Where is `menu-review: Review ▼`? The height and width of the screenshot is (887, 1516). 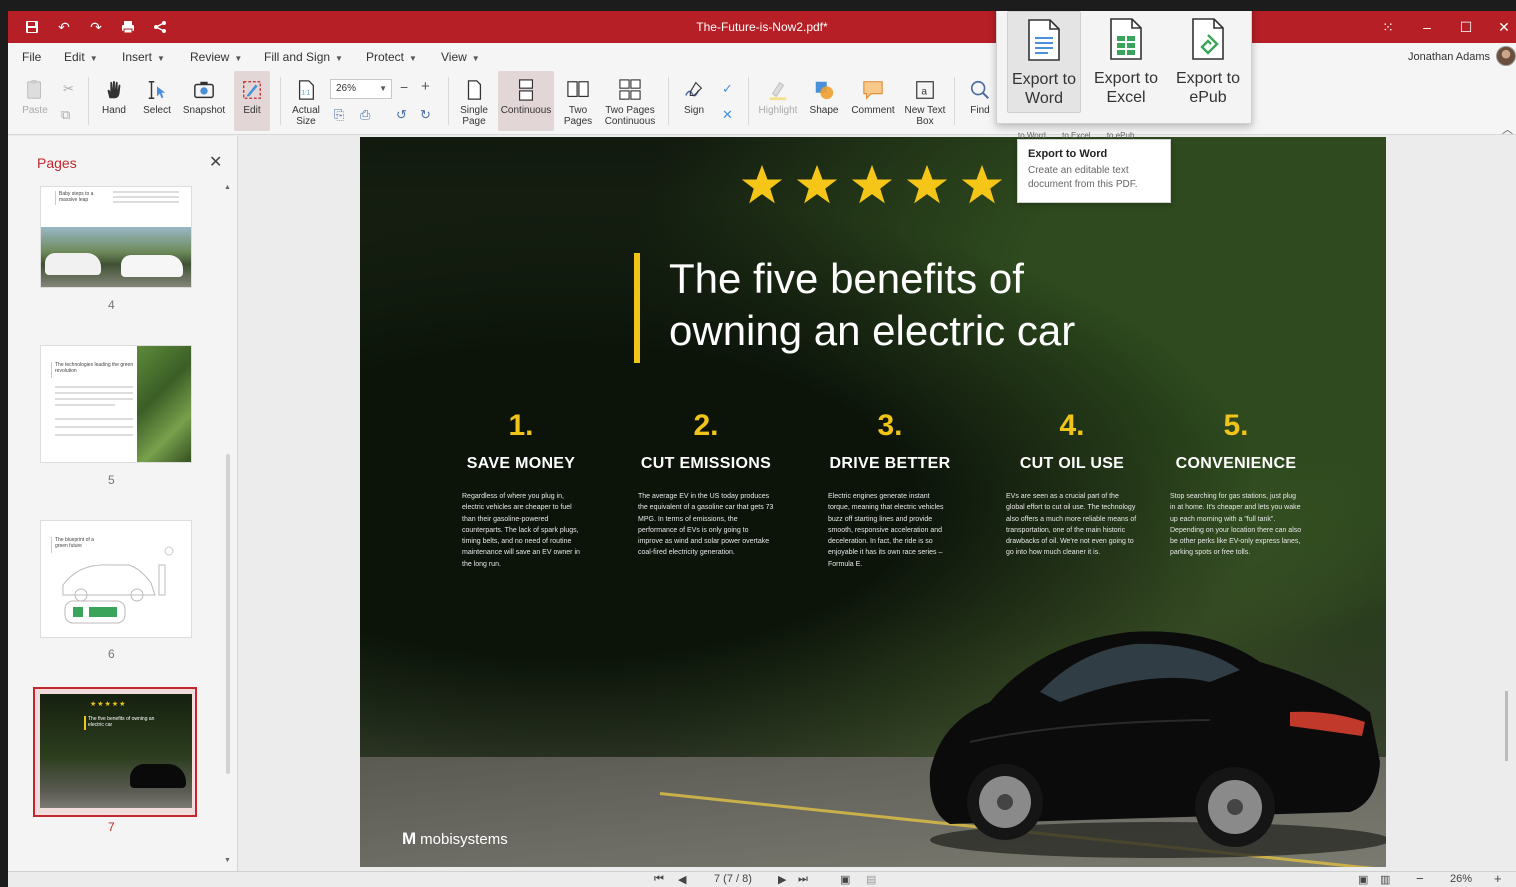 menu-review: Review ▼ is located at coordinates (216, 57).